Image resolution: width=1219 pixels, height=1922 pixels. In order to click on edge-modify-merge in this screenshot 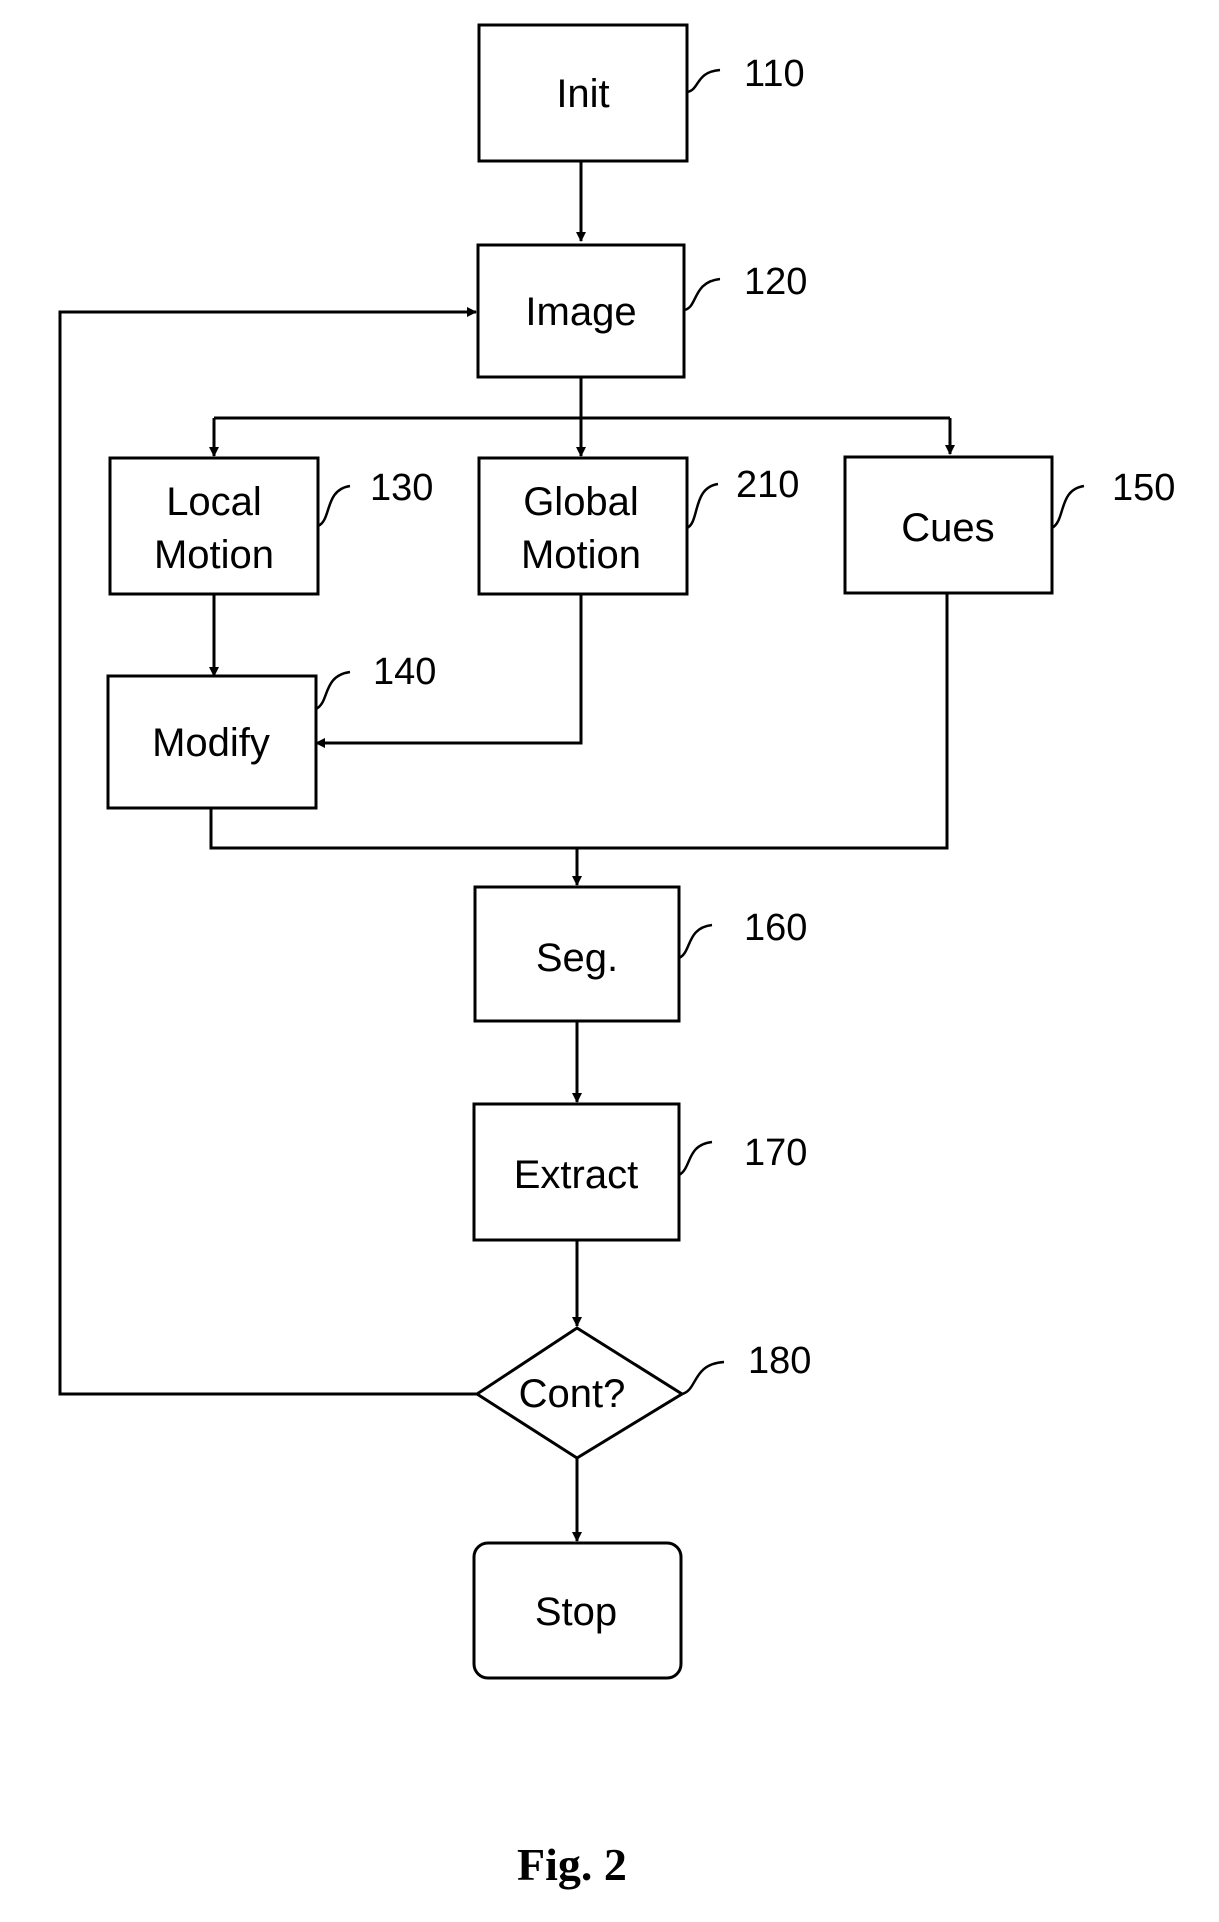, I will do `click(579, 721)`.